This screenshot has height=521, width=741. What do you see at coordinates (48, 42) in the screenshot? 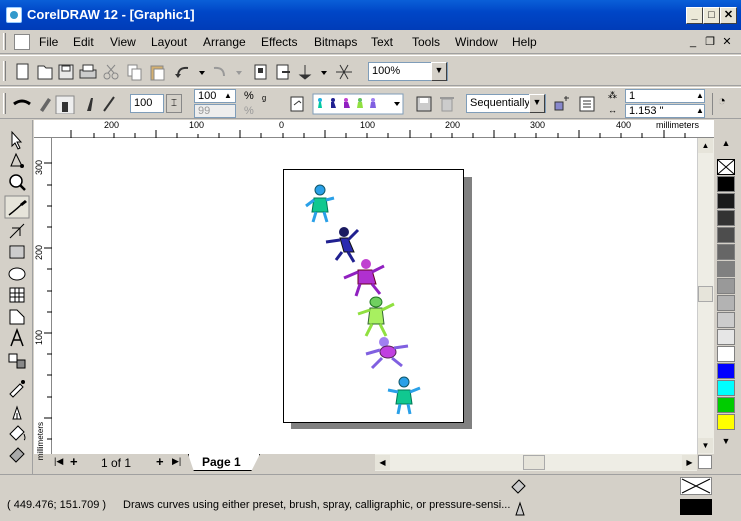
I see `menu-file: File` at bounding box center [48, 42].